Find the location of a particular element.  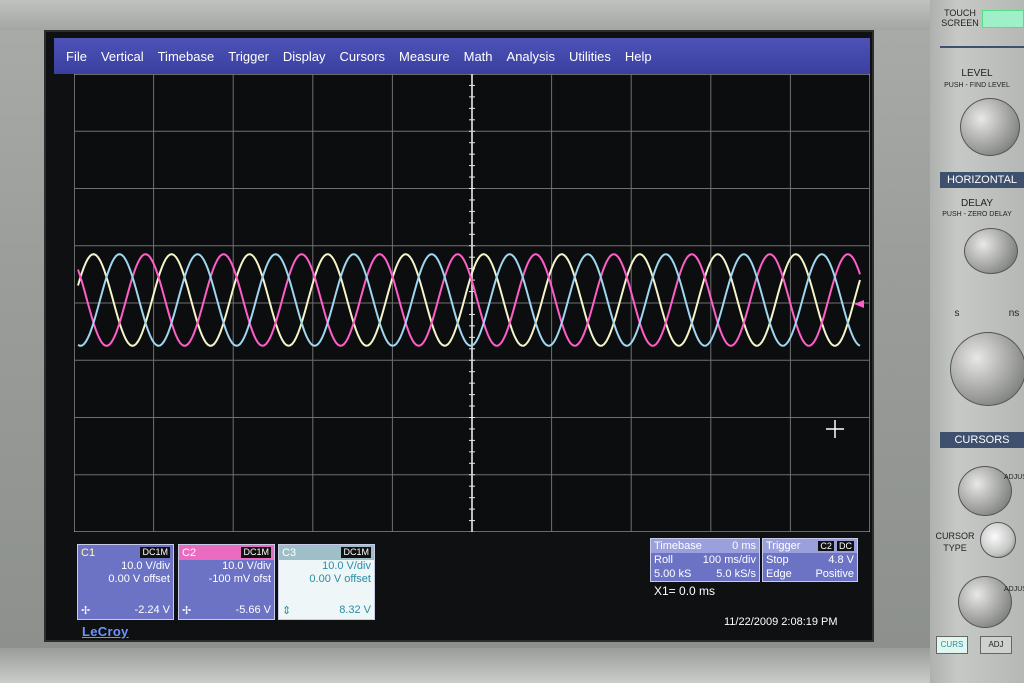

trigger-slope: Positive is located at coordinates (834, 574).